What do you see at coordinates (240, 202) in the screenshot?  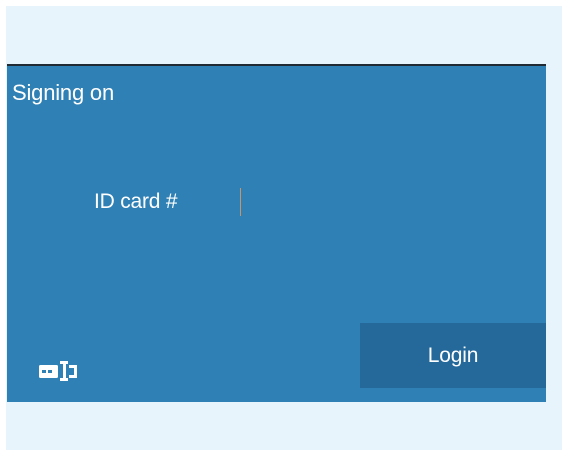 I see `text-caret` at bounding box center [240, 202].